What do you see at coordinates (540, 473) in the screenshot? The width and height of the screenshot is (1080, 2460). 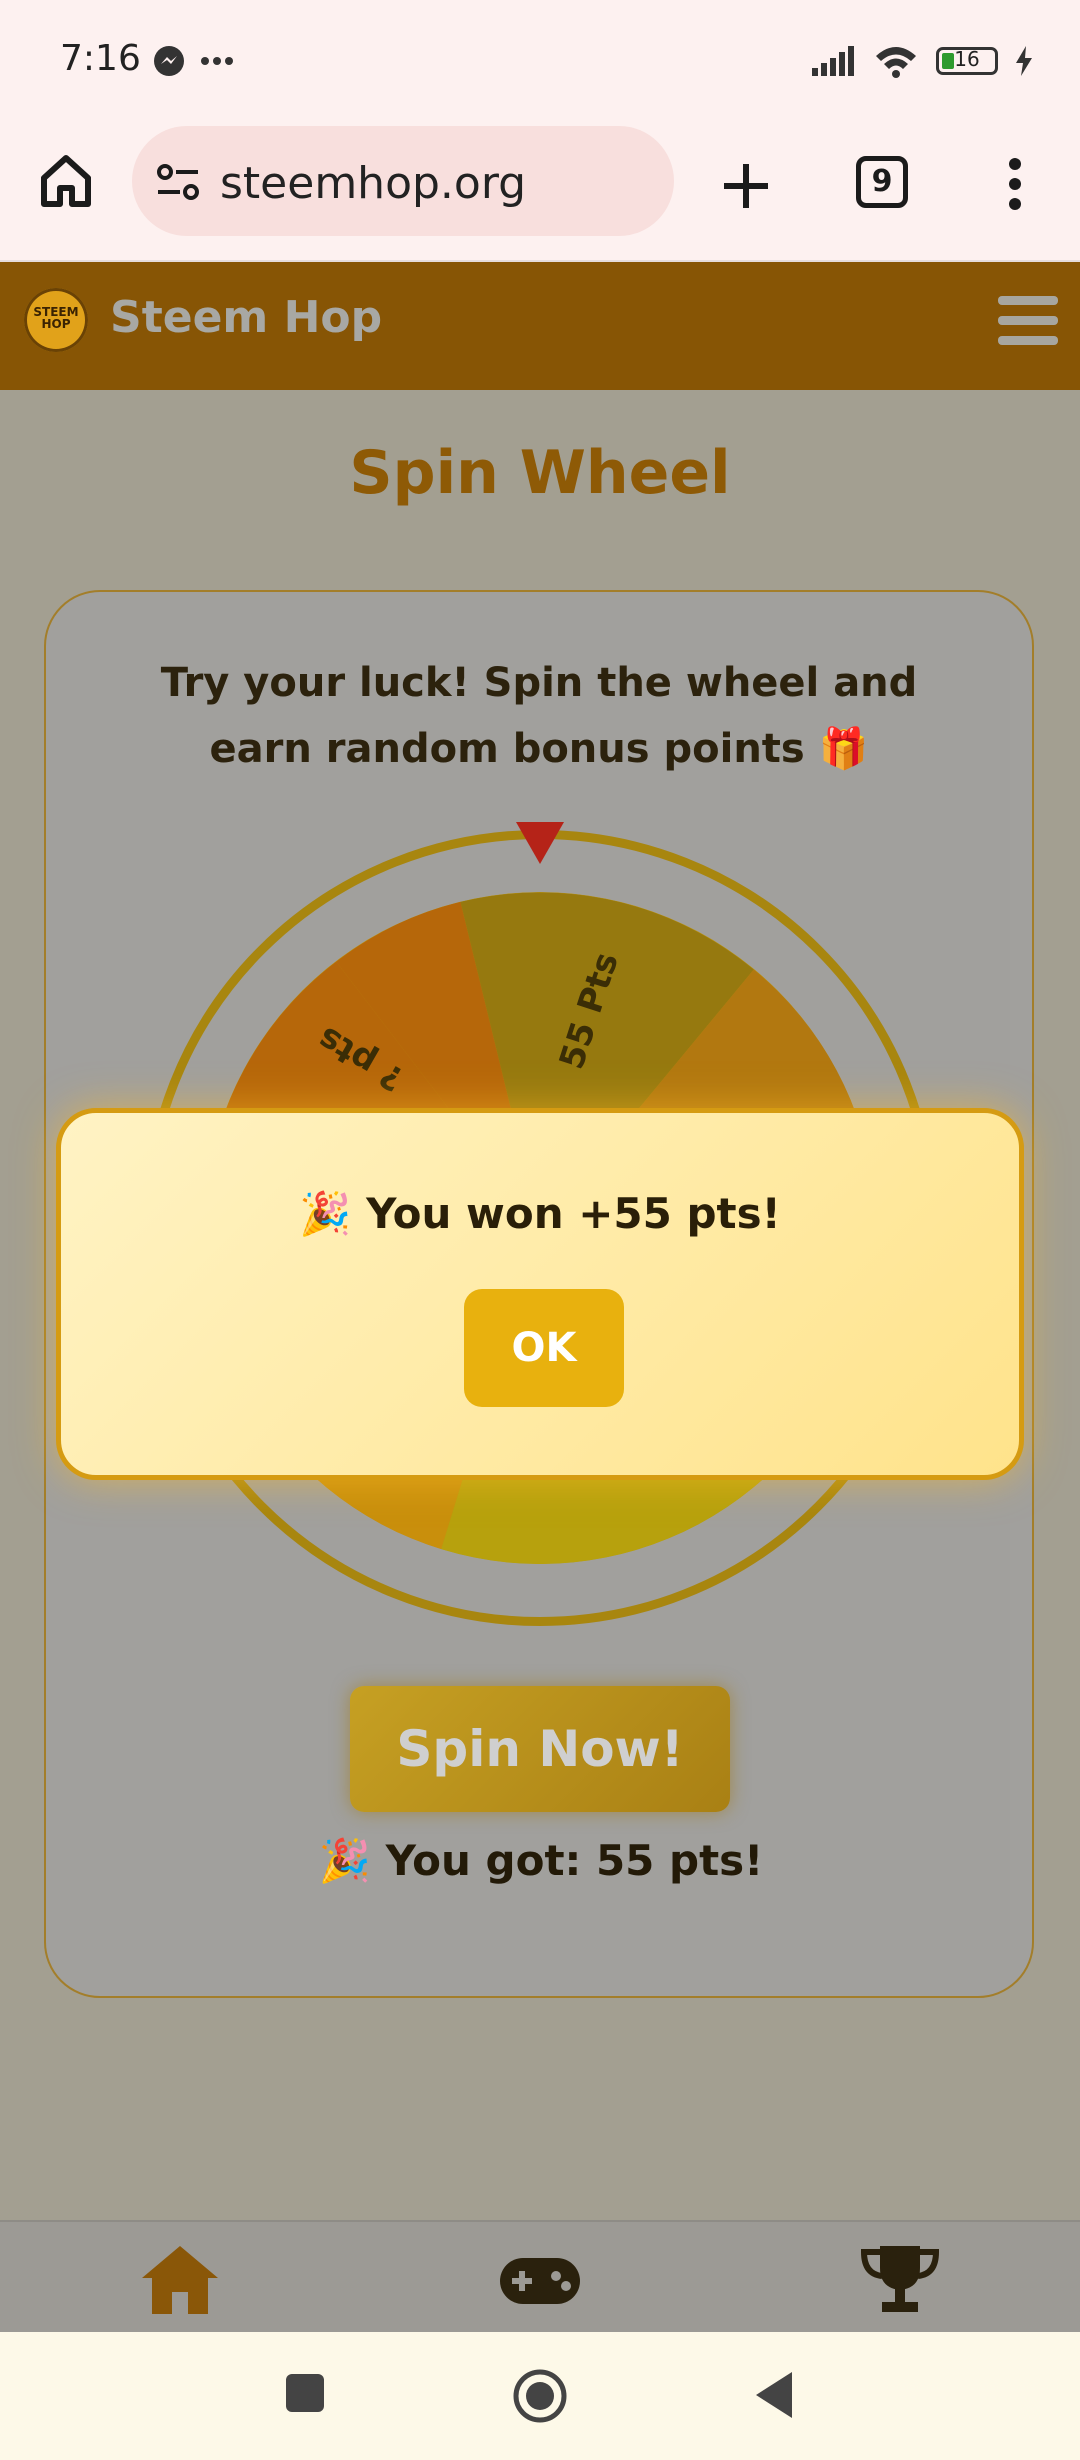 I see `page-title: Spin Wheel` at bounding box center [540, 473].